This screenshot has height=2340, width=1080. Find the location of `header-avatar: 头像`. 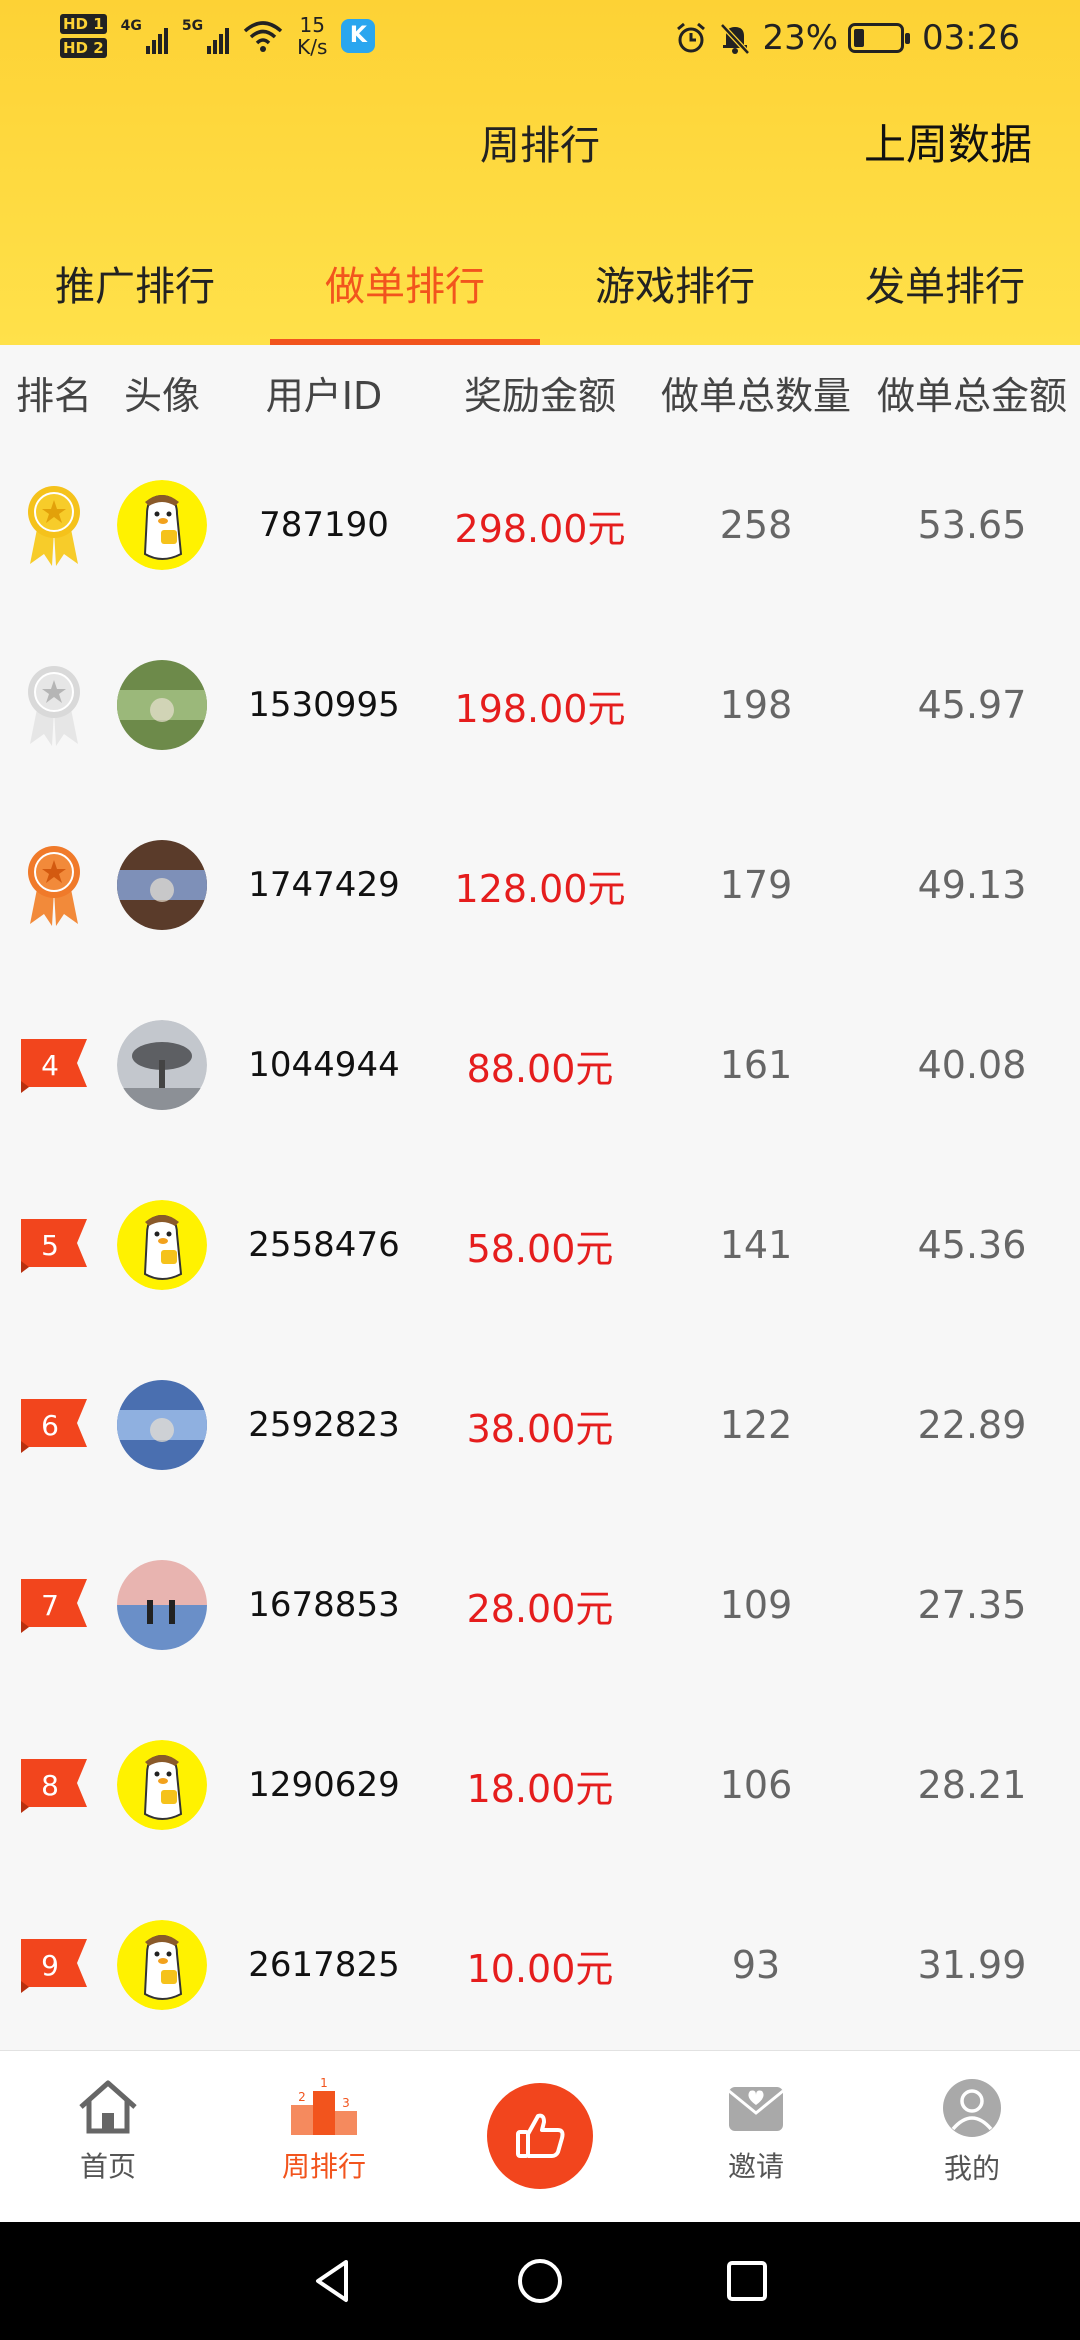

header-avatar: 头像 is located at coordinates (161, 396).